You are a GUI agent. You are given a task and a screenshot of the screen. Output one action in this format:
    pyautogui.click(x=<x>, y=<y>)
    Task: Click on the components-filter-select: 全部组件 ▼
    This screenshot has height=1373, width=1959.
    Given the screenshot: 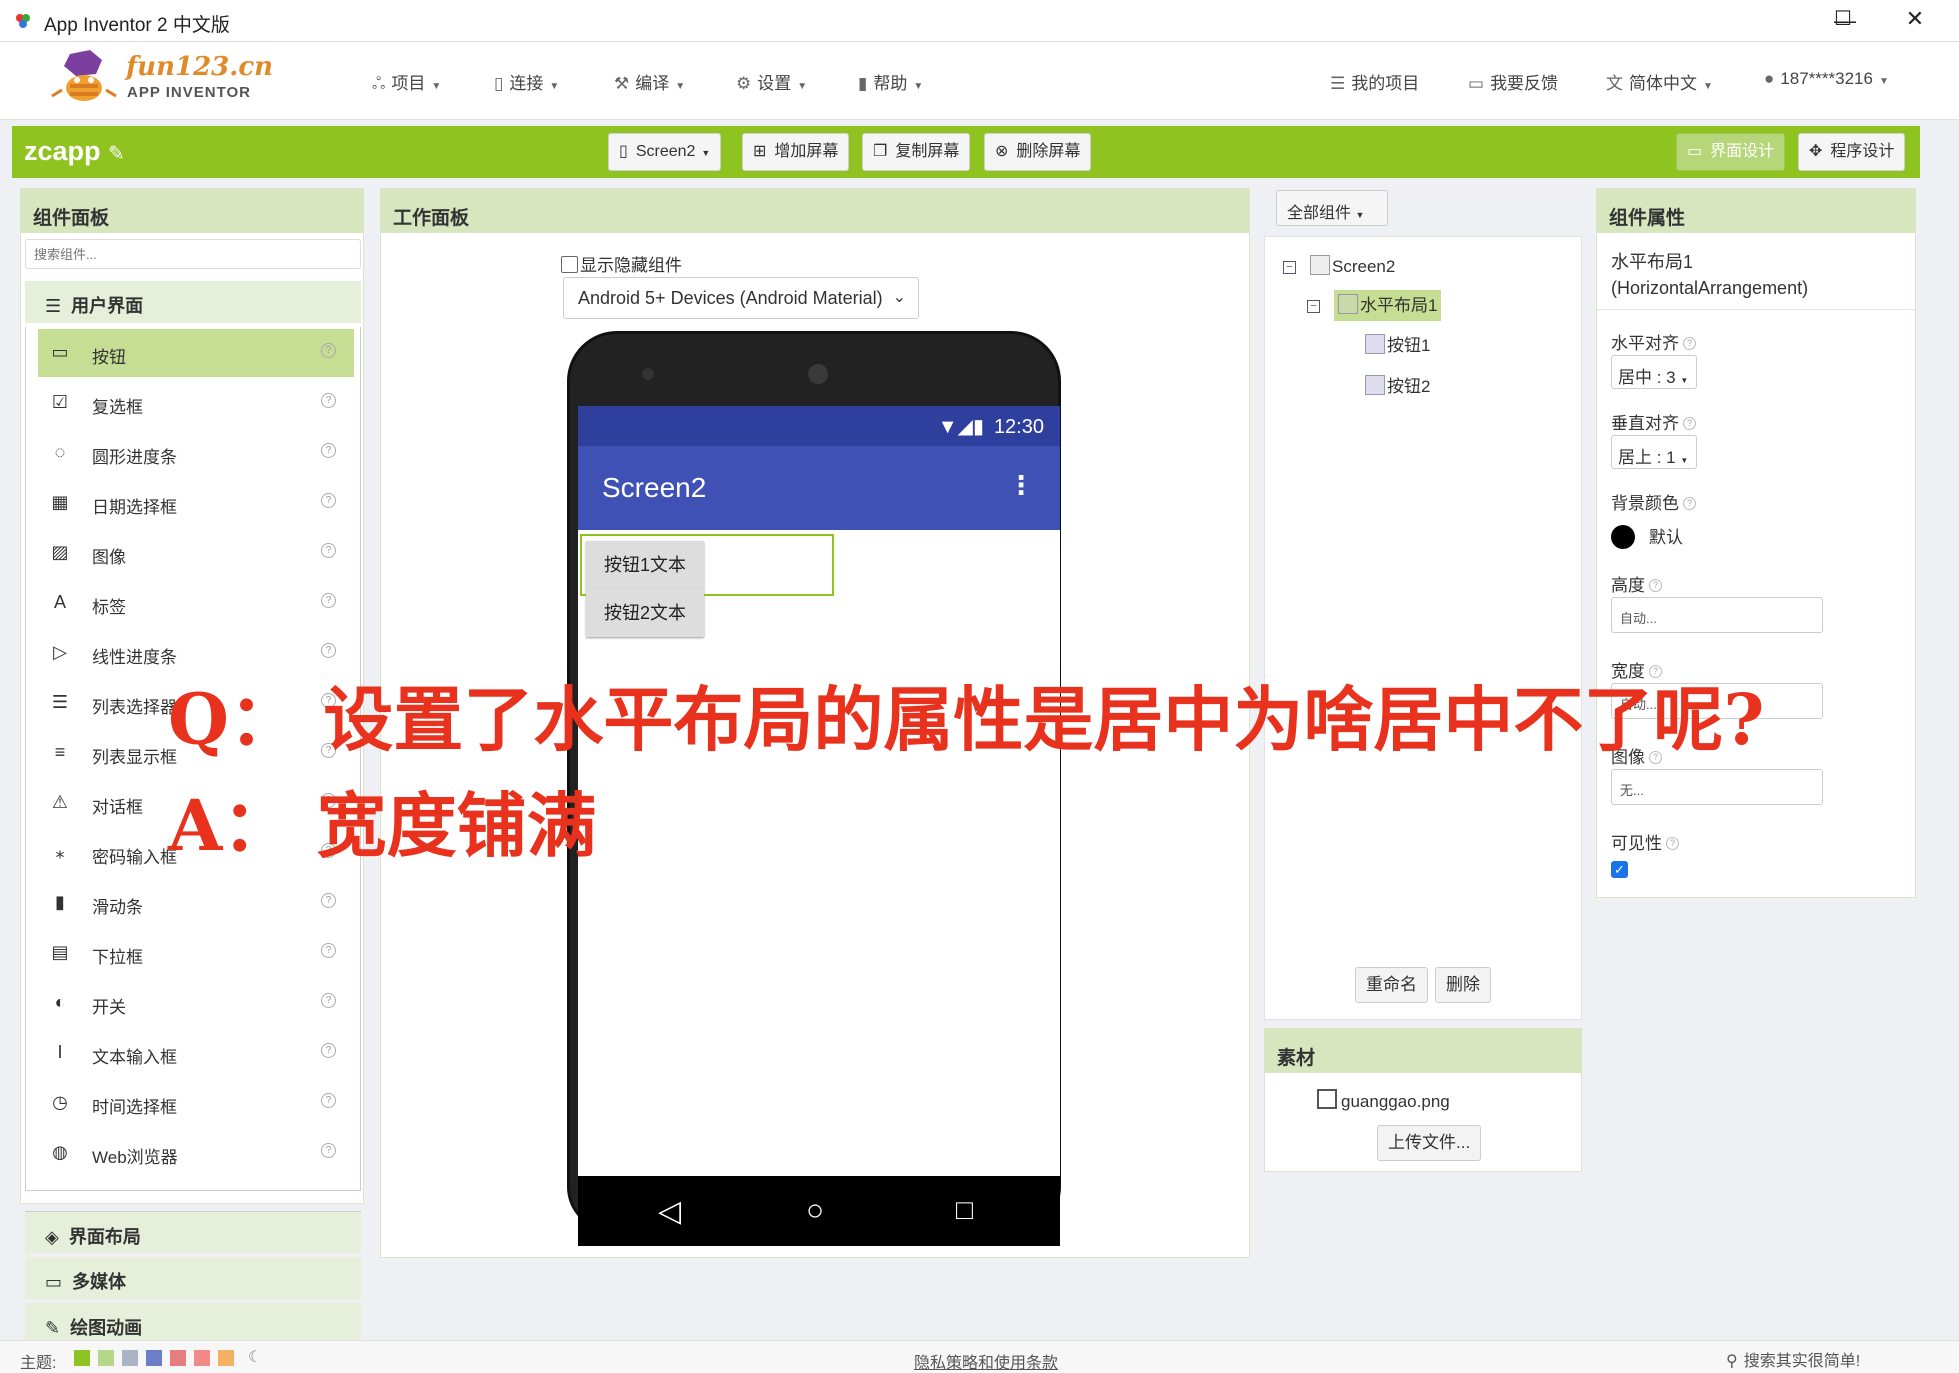 What is the action you would take?
    pyautogui.click(x=1332, y=208)
    